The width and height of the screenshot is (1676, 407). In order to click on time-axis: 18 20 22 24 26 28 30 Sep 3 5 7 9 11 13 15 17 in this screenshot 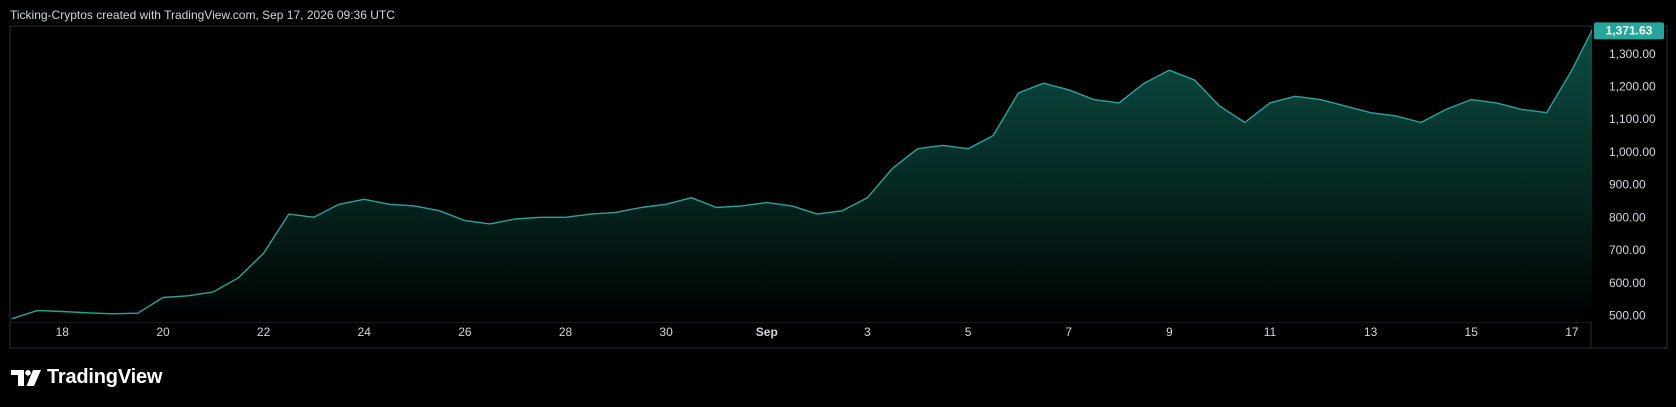, I will do `click(817, 332)`.